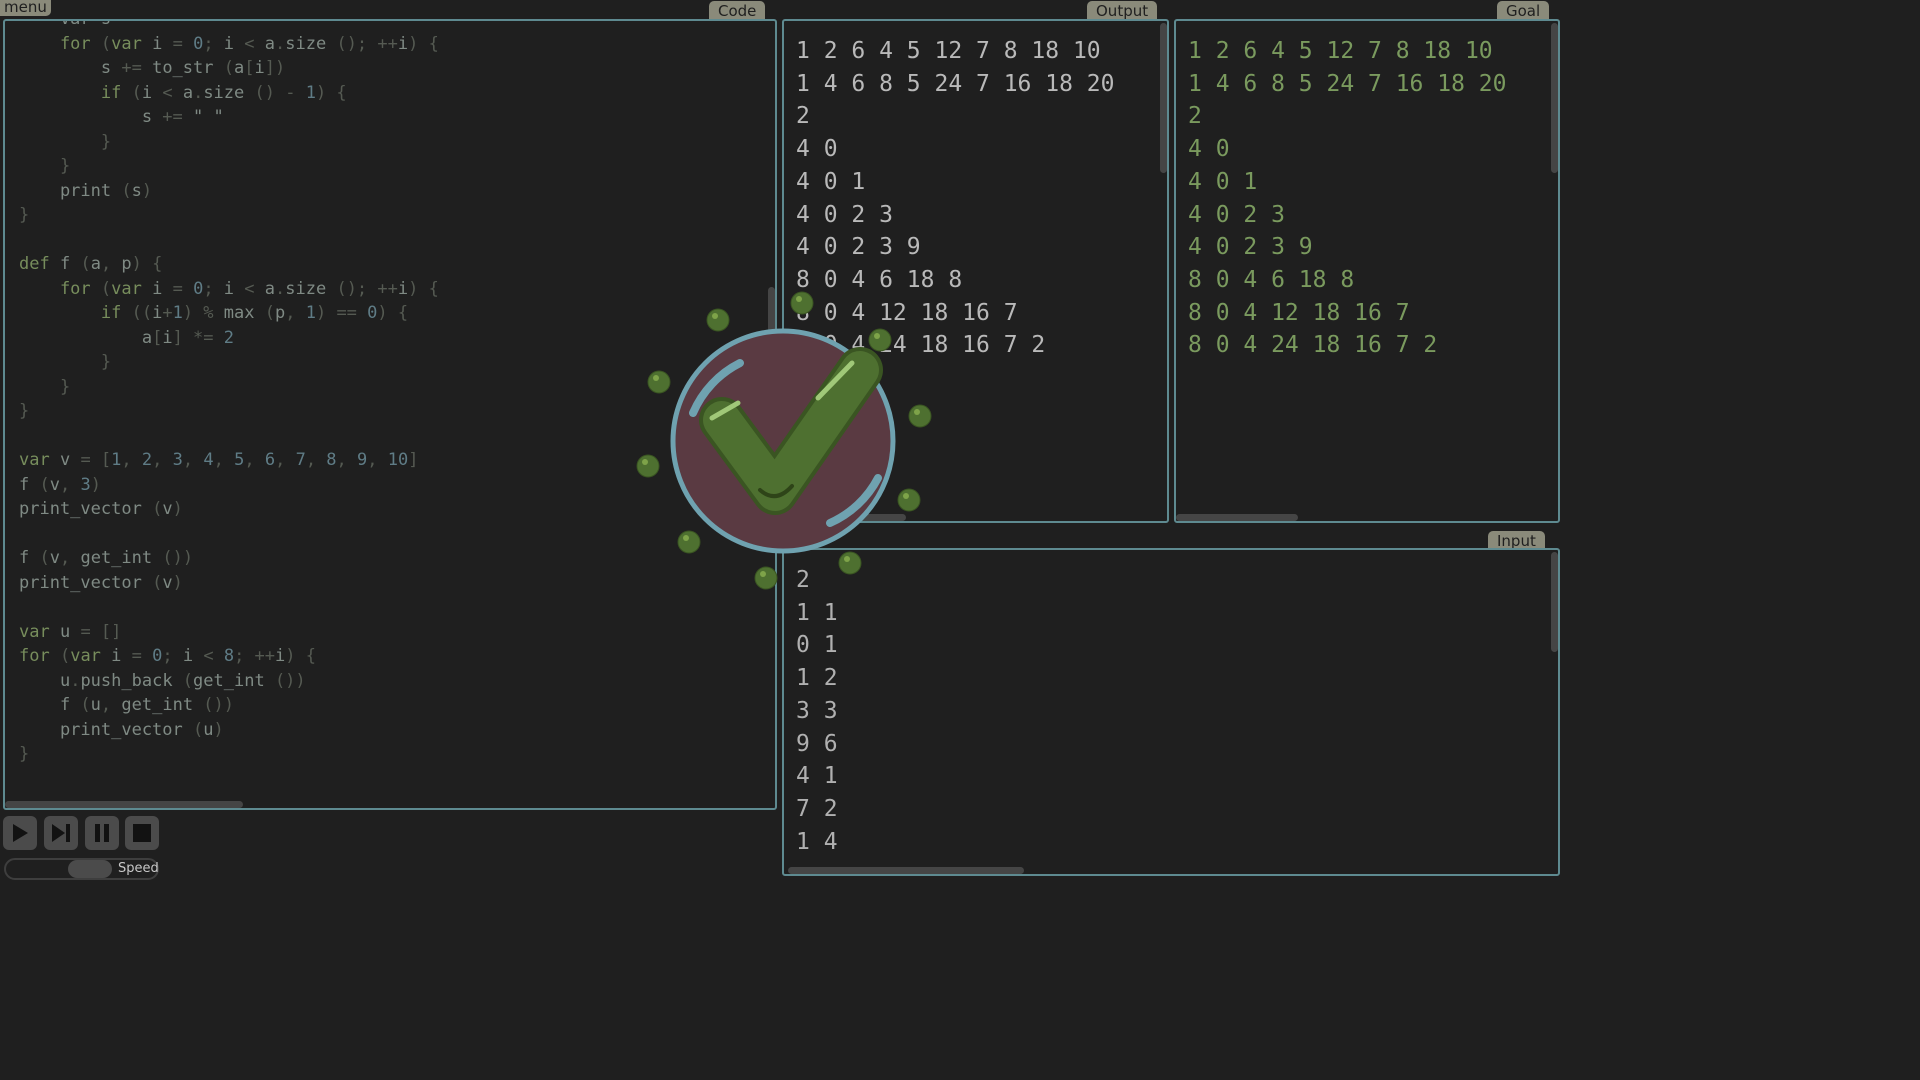  What do you see at coordinates (831, 181) in the screenshot?
I see `output-line: 4 0 1` at bounding box center [831, 181].